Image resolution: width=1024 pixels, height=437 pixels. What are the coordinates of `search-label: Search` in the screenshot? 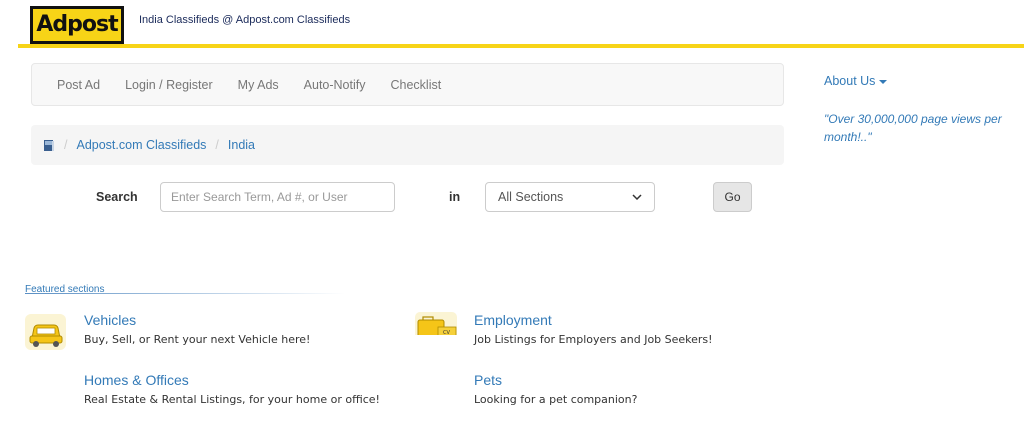 It's located at (117, 197).